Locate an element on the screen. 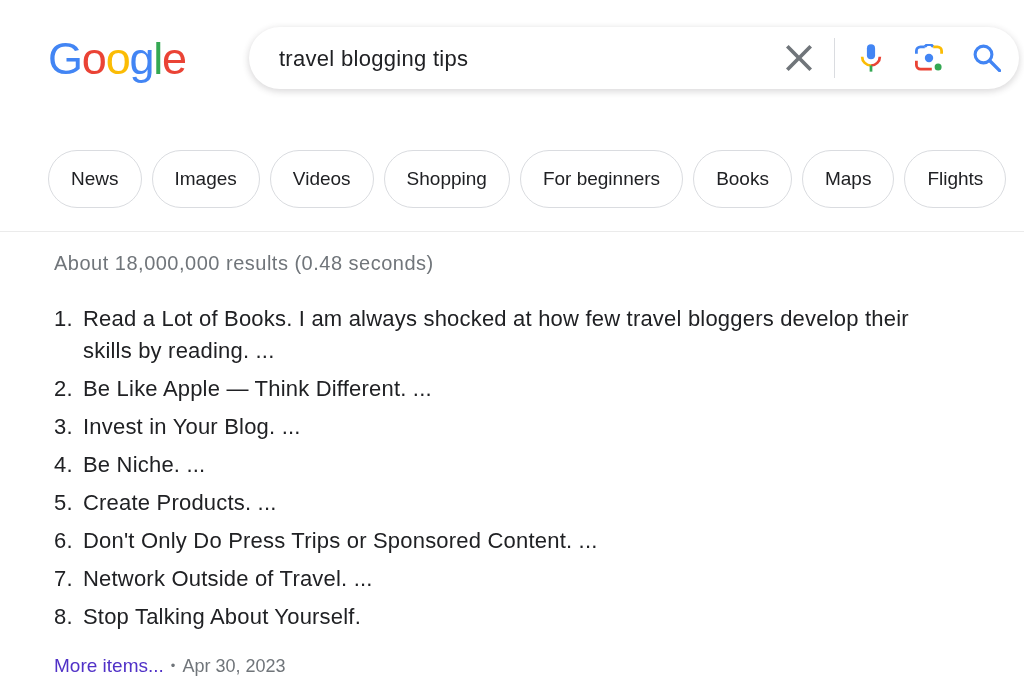 This screenshot has width=1024, height=687. list-number: 7. is located at coordinates (64, 579).